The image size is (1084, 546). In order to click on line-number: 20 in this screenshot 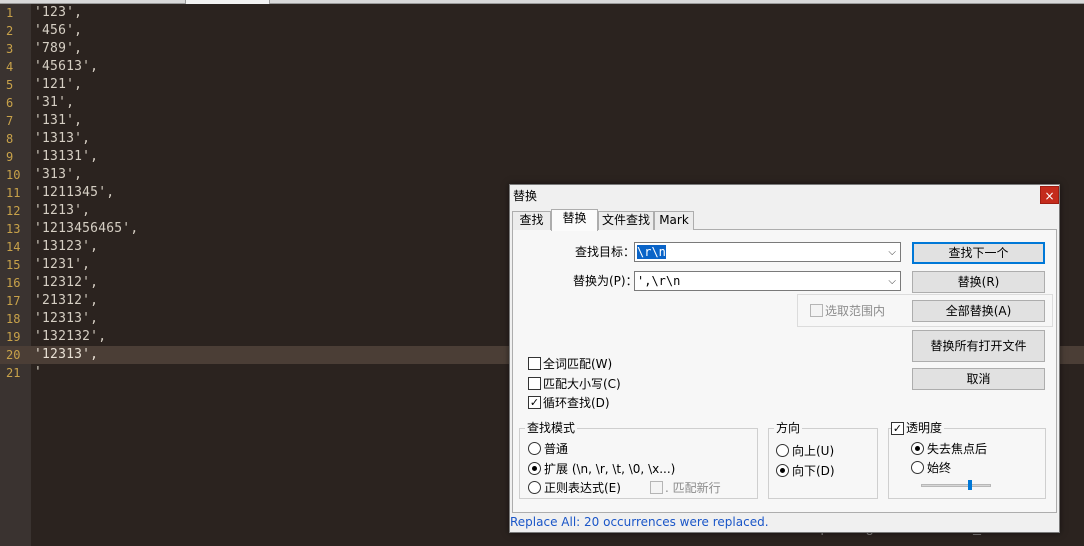, I will do `click(13, 355)`.